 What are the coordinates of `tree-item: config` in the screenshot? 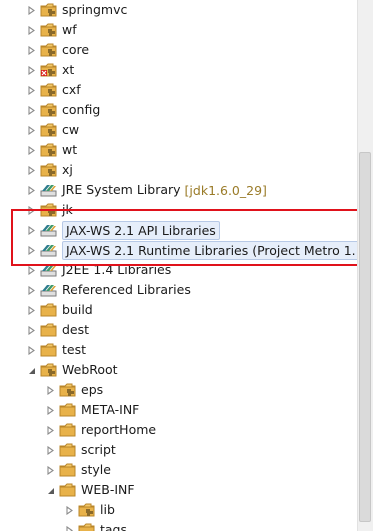 It's located at (63, 110).